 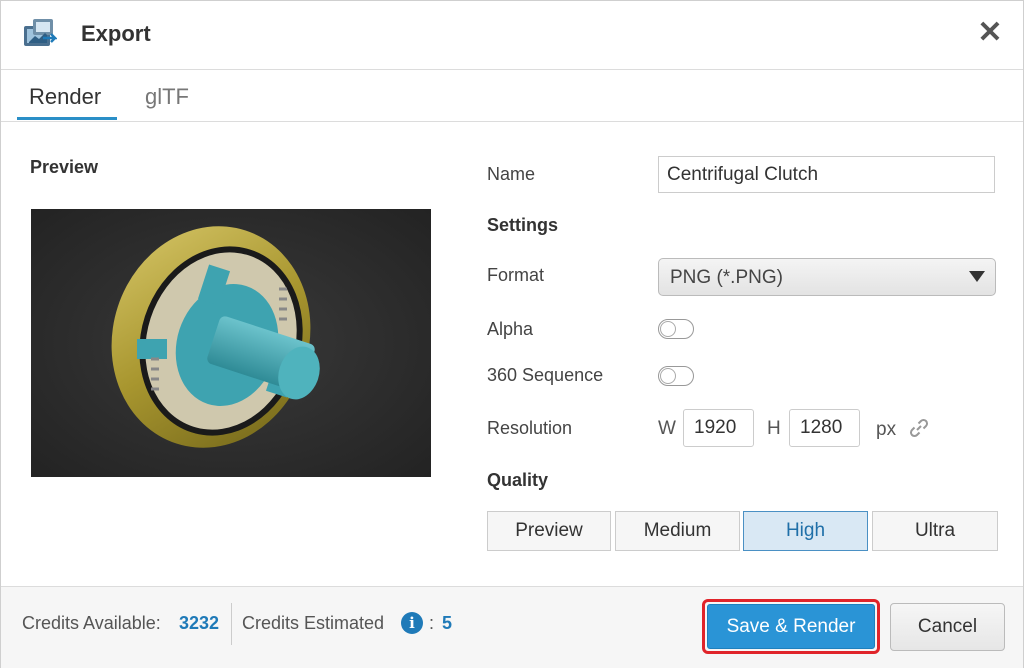 What do you see at coordinates (512, 35) in the screenshot?
I see `dialog-header: Export ✕` at bounding box center [512, 35].